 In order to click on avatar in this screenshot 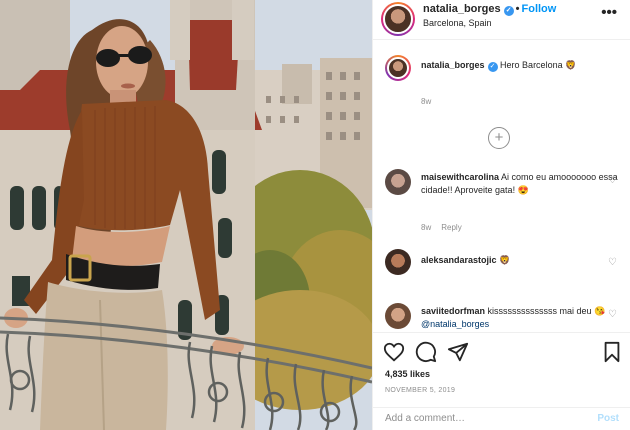, I will do `click(398, 19)`.